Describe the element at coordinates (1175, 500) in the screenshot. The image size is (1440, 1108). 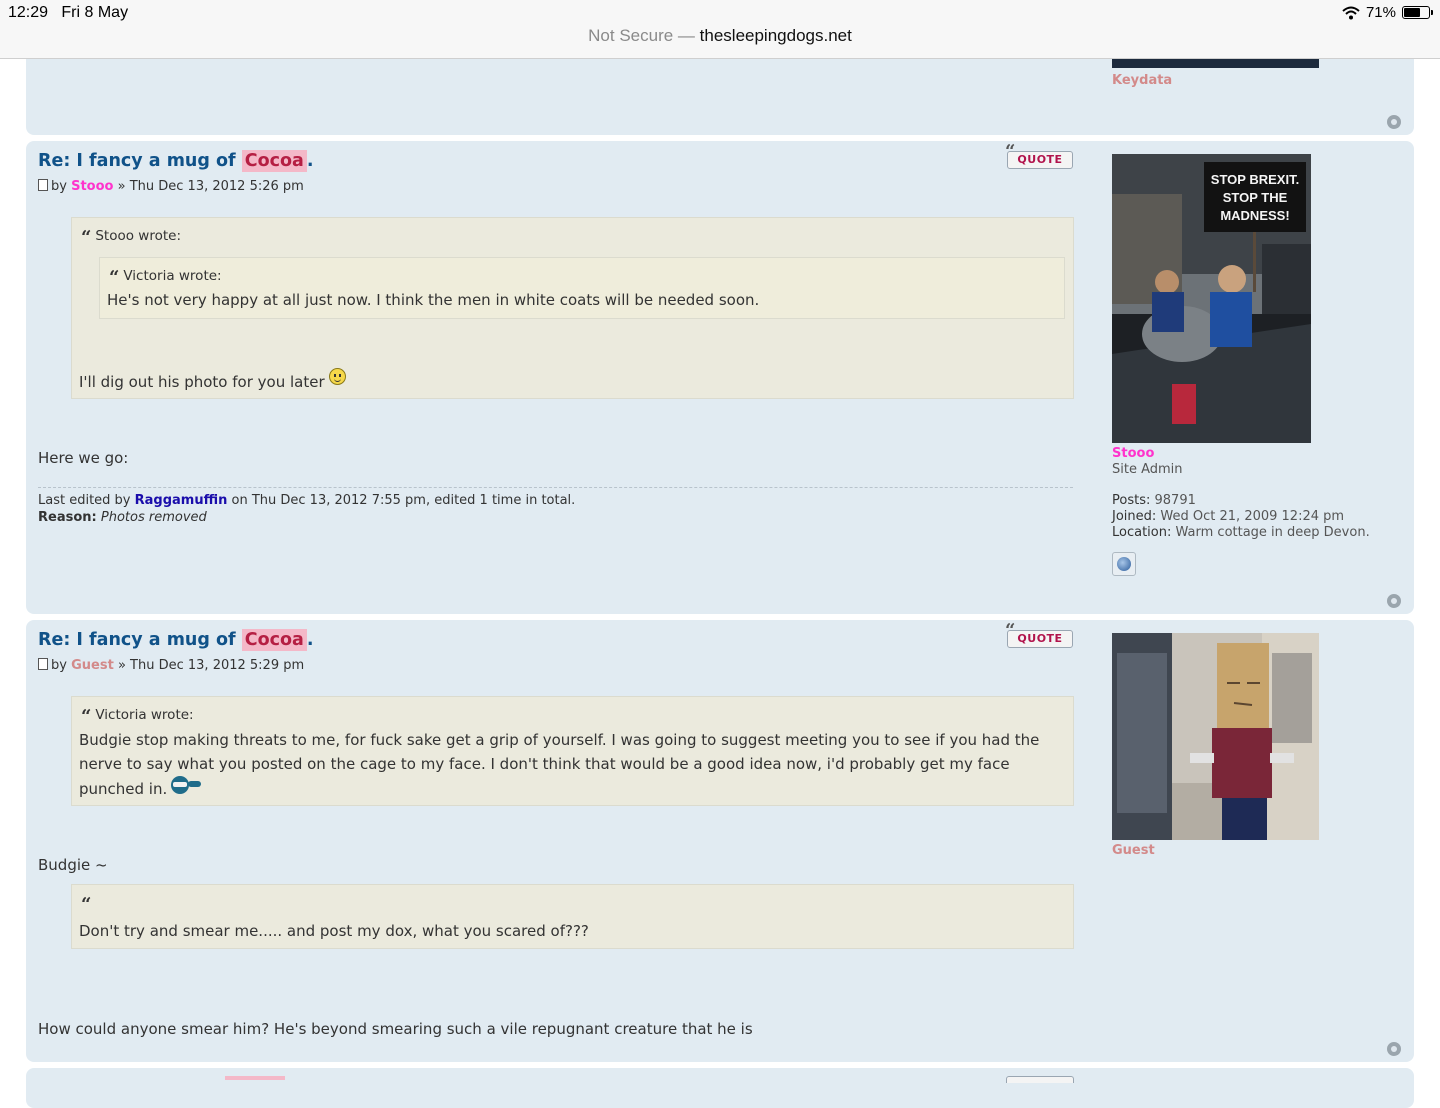
I see `posts-count: 98791` at that location.